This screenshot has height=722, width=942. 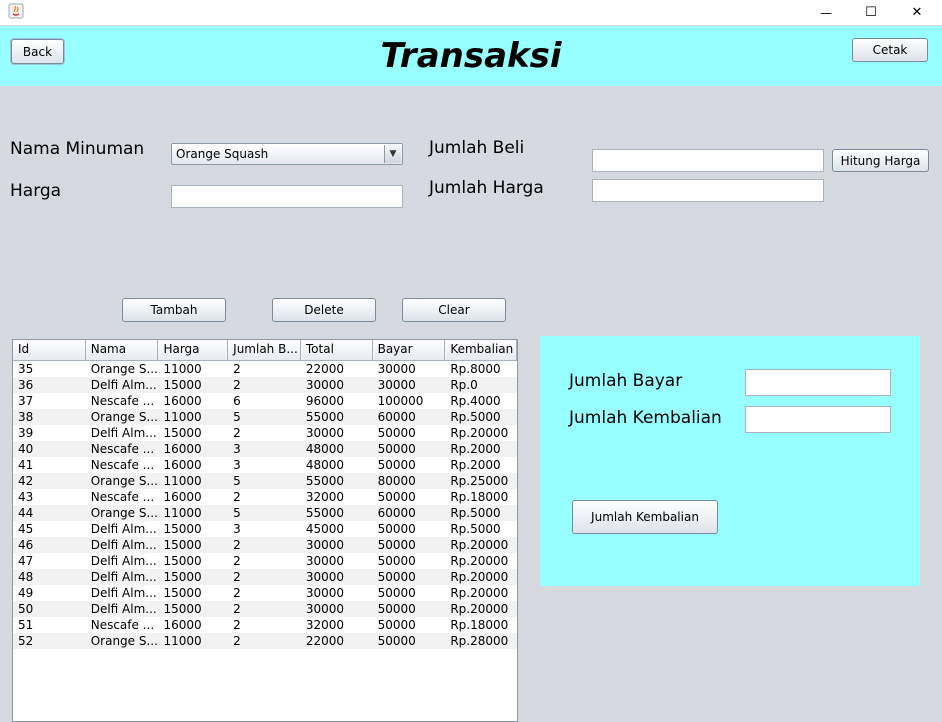 What do you see at coordinates (265, 449) in the screenshot?
I see `table-row: 40 Nescafe ... 16000 3 48000 50000 Rp.2000` at bounding box center [265, 449].